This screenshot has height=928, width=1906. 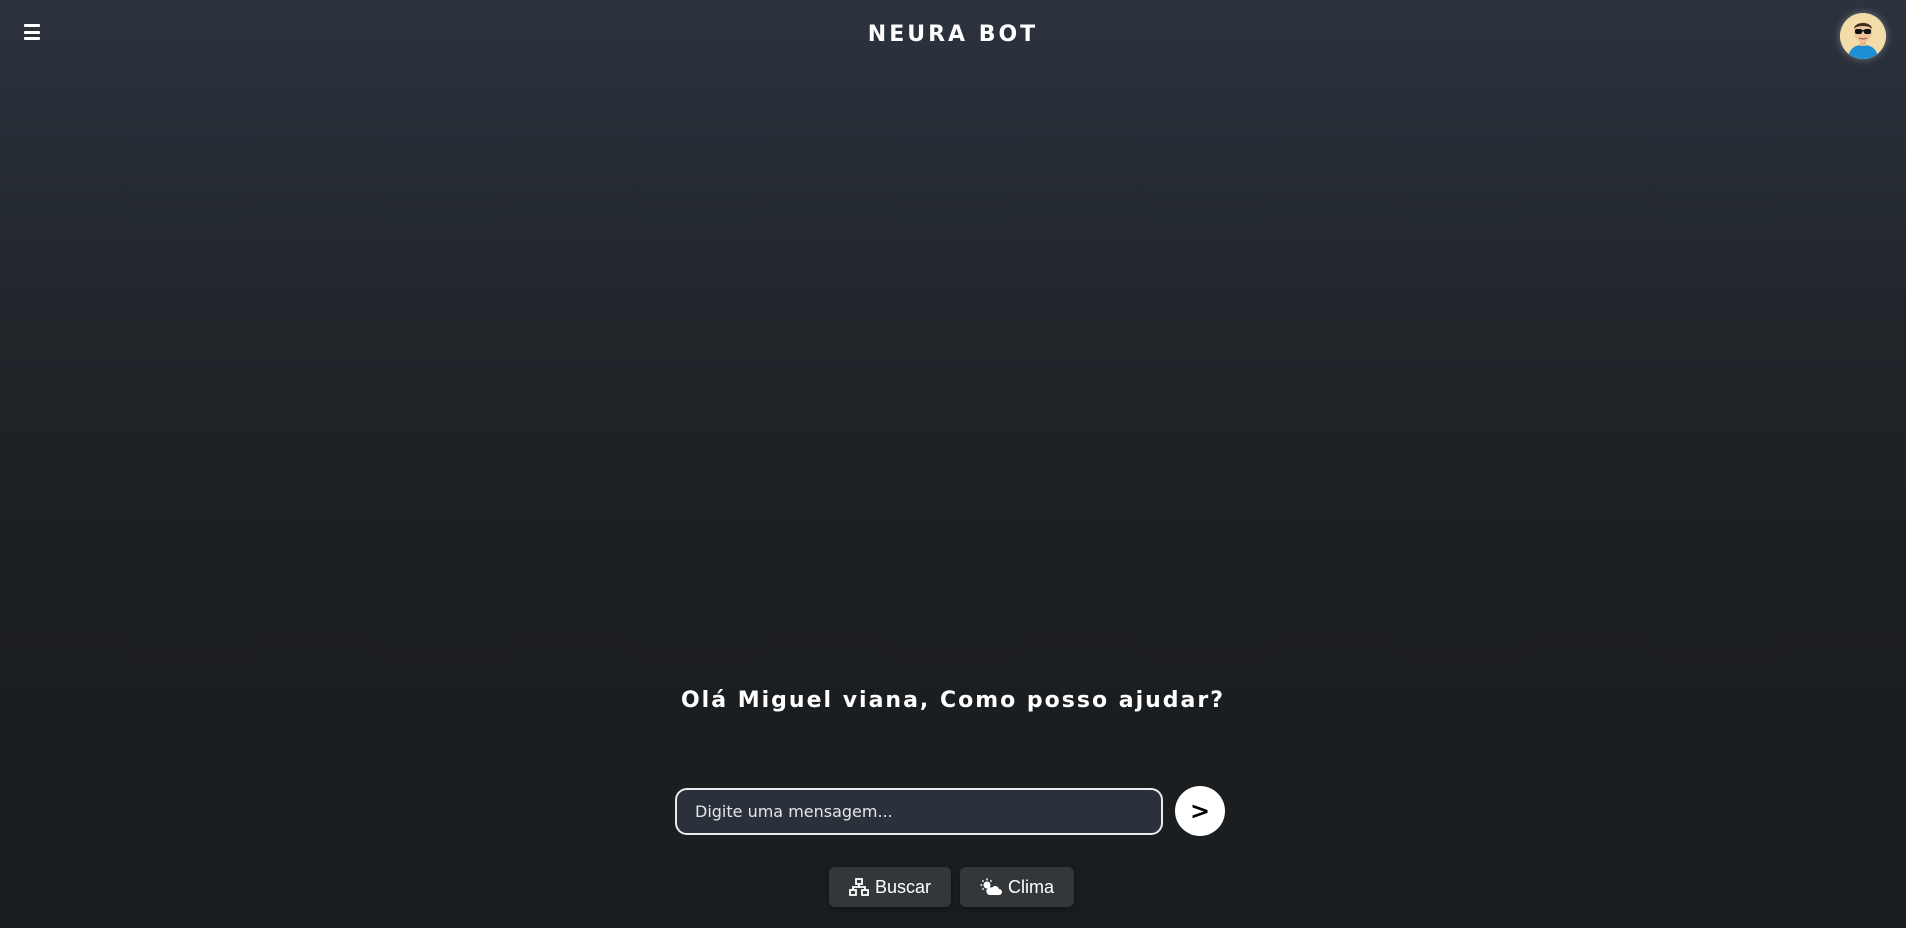 I want to click on message-composer: >, so click(x=950, y=811).